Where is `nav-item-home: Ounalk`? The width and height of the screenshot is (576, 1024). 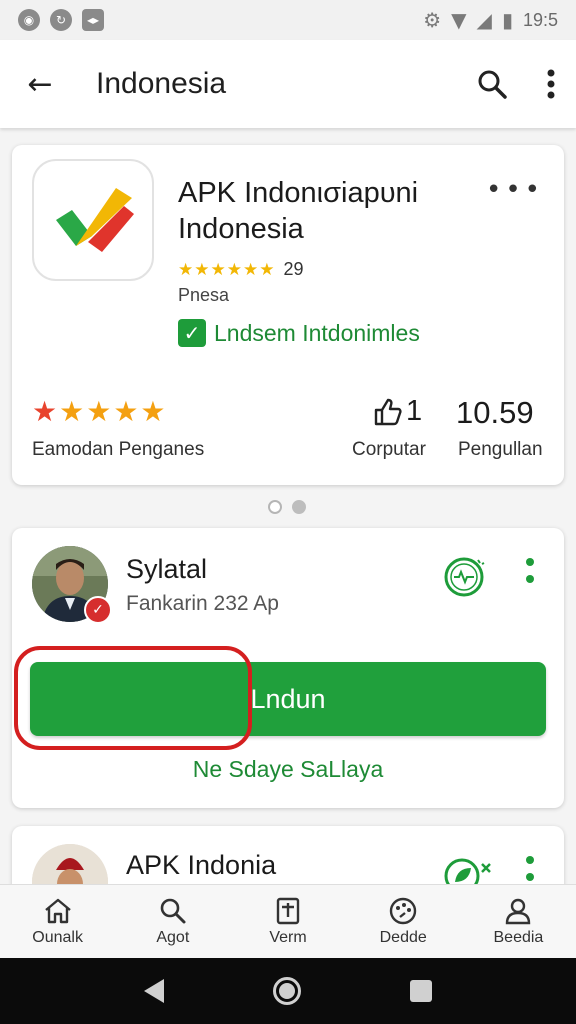 nav-item-home: Ounalk is located at coordinates (57, 921).